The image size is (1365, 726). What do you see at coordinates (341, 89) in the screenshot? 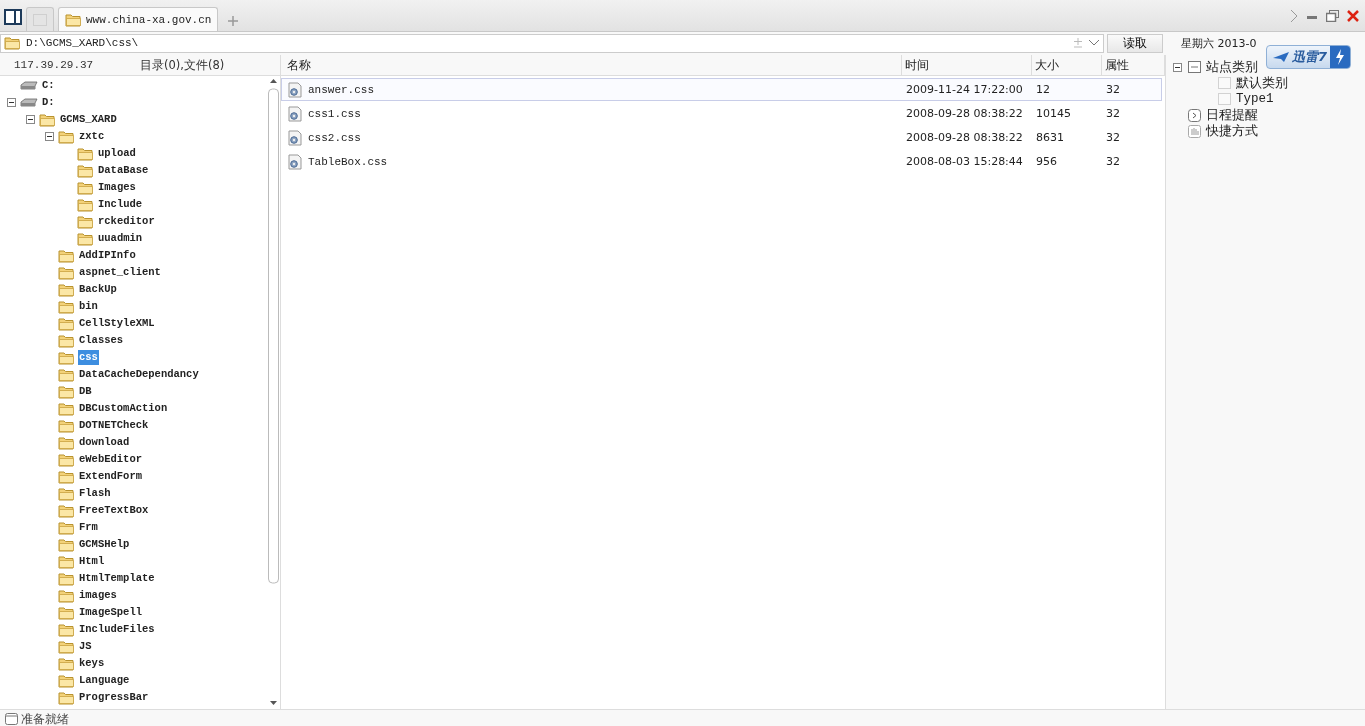
I see `file-name: answer.css` at bounding box center [341, 89].